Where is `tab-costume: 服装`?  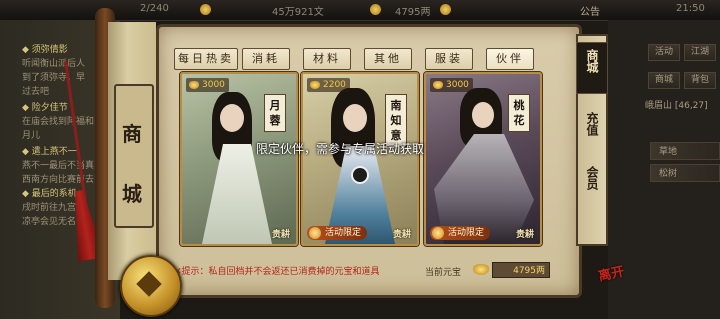
tab-costume: 服装 is located at coordinates (449, 59).